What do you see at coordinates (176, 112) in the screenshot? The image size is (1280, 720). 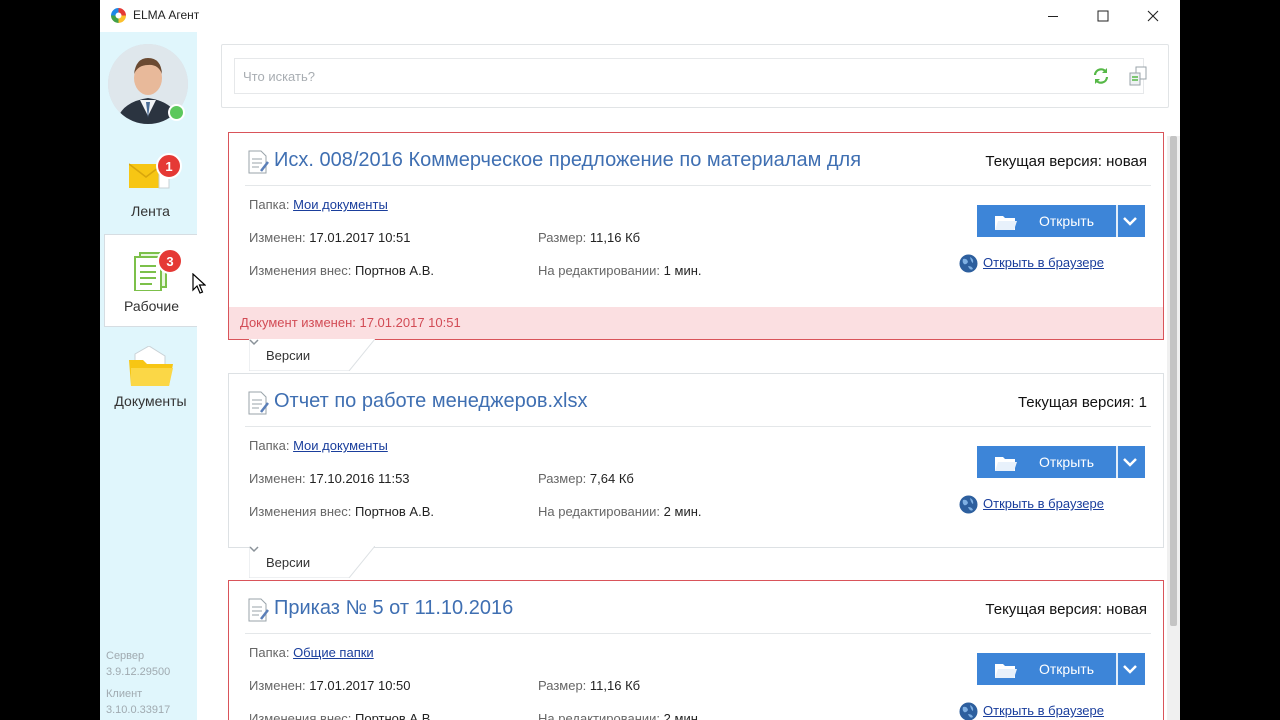 I see `online-status-icon` at bounding box center [176, 112].